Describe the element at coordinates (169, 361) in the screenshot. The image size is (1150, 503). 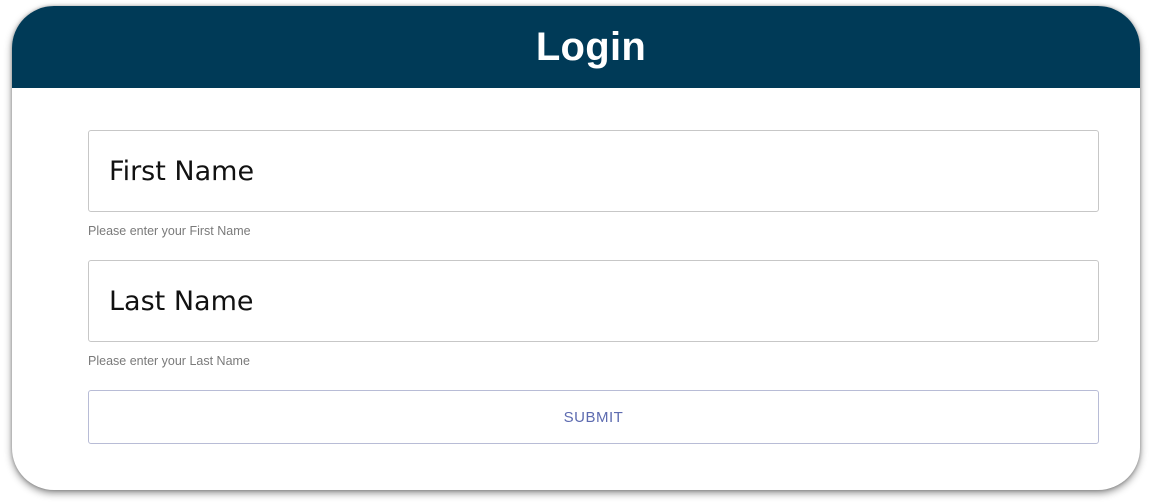
I see `last-name-helper-text: Please enter your Last Name` at that location.